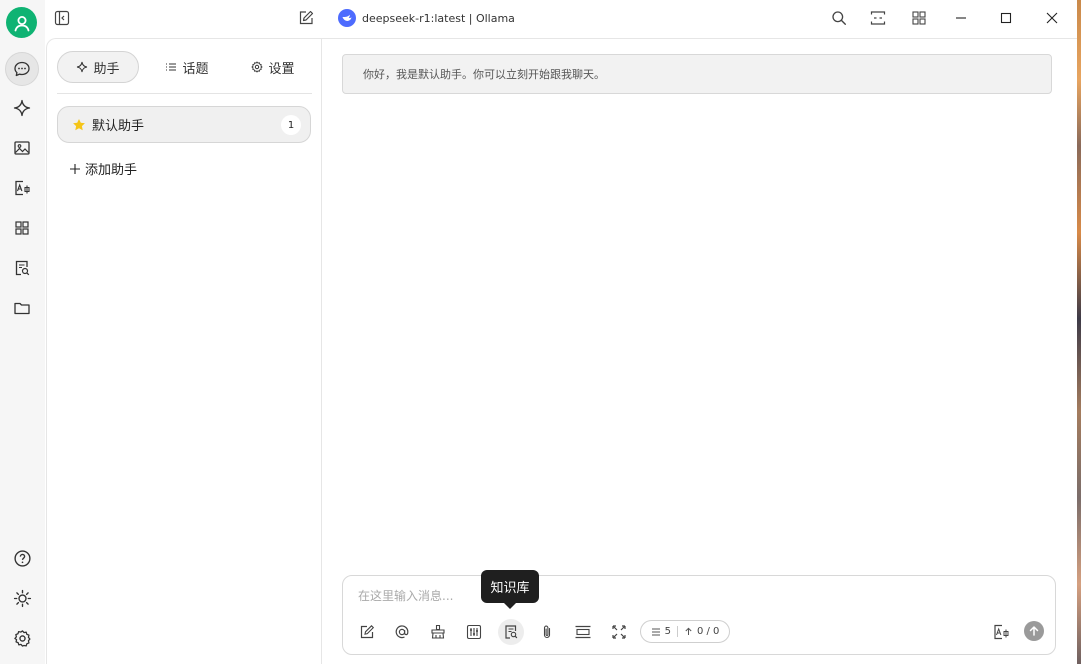 This screenshot has height=664, width=1081. Describe the element at coordinates (118, 126) in the screenshot. I see `assistant-name: 默认助手` at that location.